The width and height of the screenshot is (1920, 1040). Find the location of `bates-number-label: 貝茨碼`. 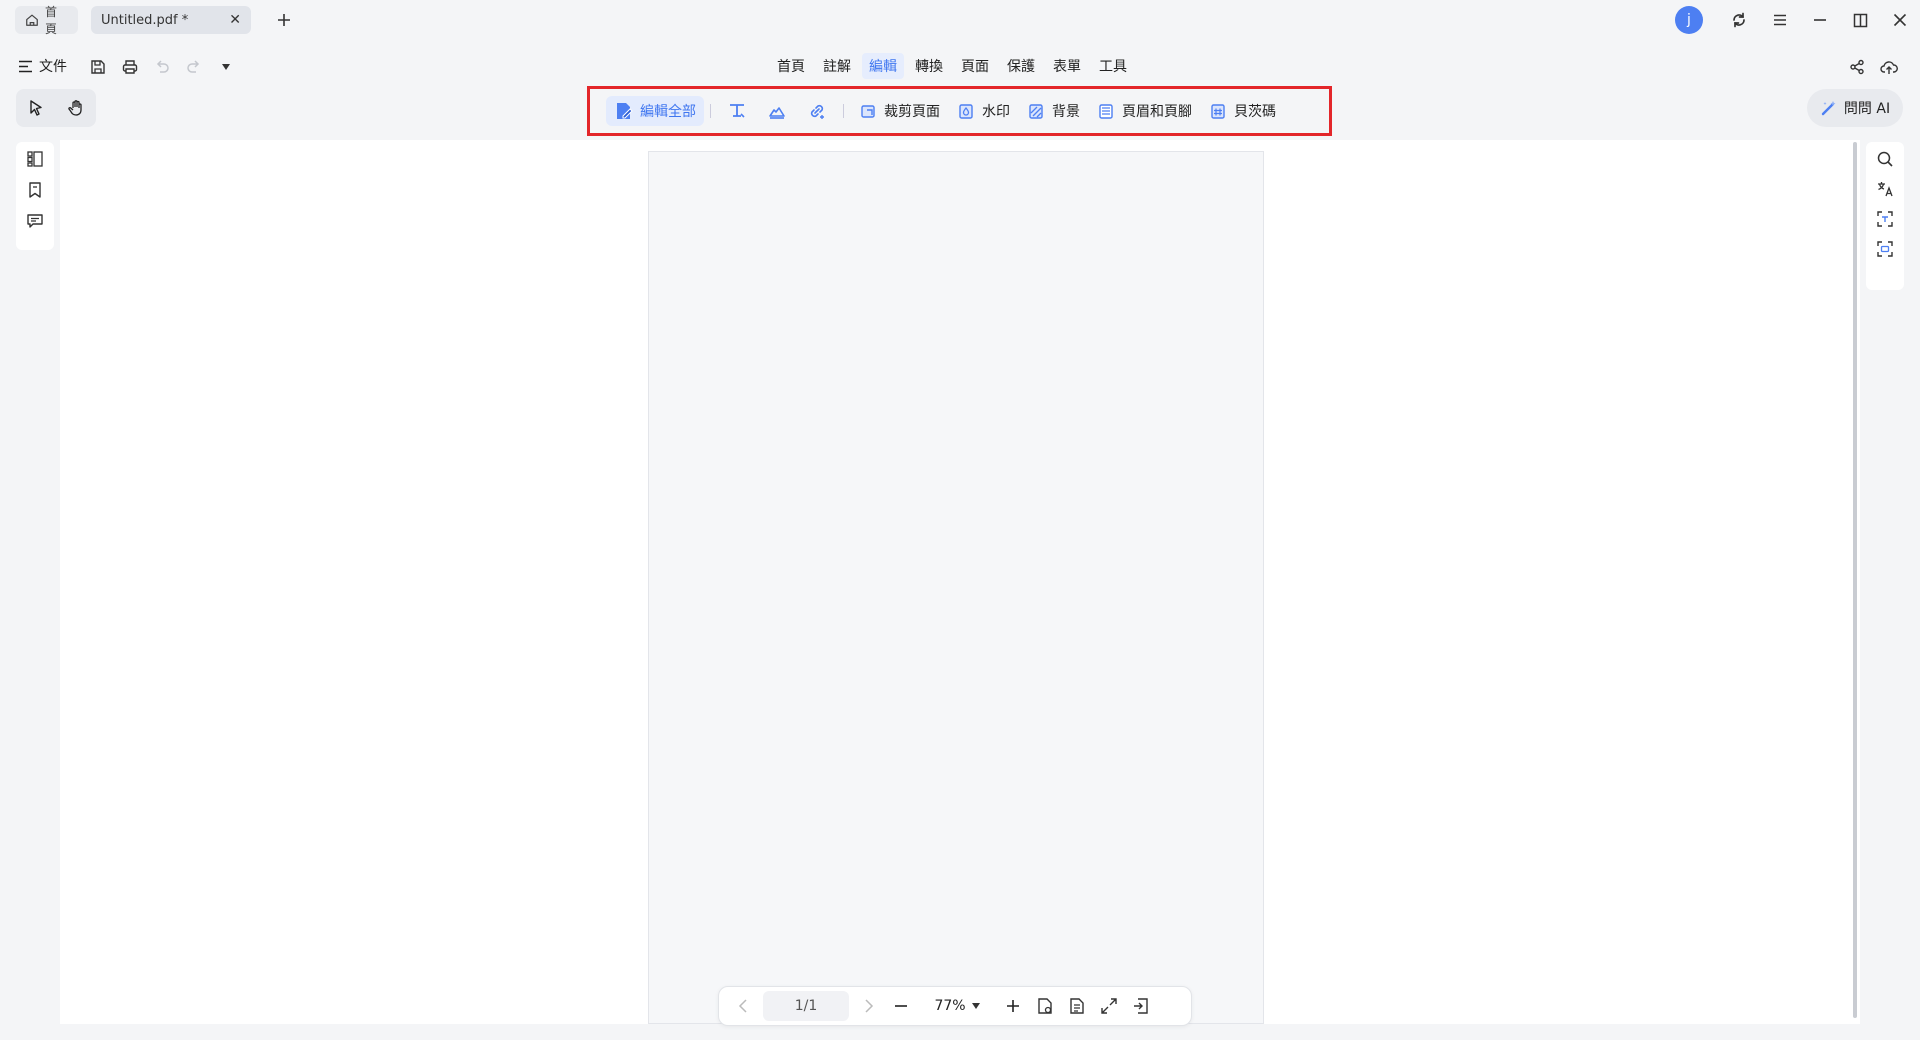

bates-number-label: 貝茨碼 is located at coordinates (1255, 112).